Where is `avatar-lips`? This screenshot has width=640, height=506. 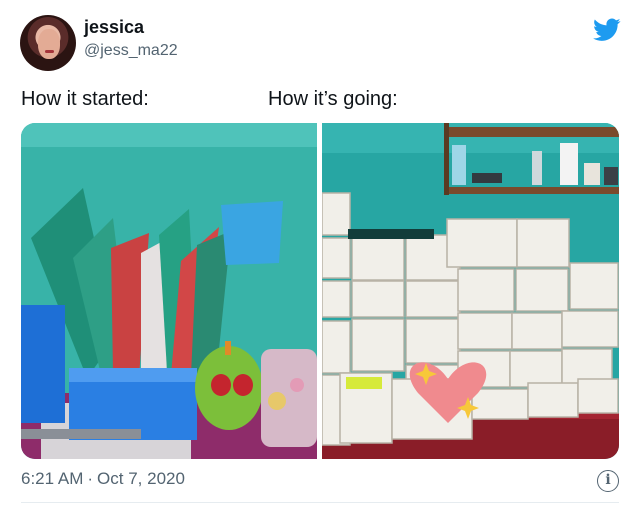 avatar-lips is located at coordinates (49, 51).